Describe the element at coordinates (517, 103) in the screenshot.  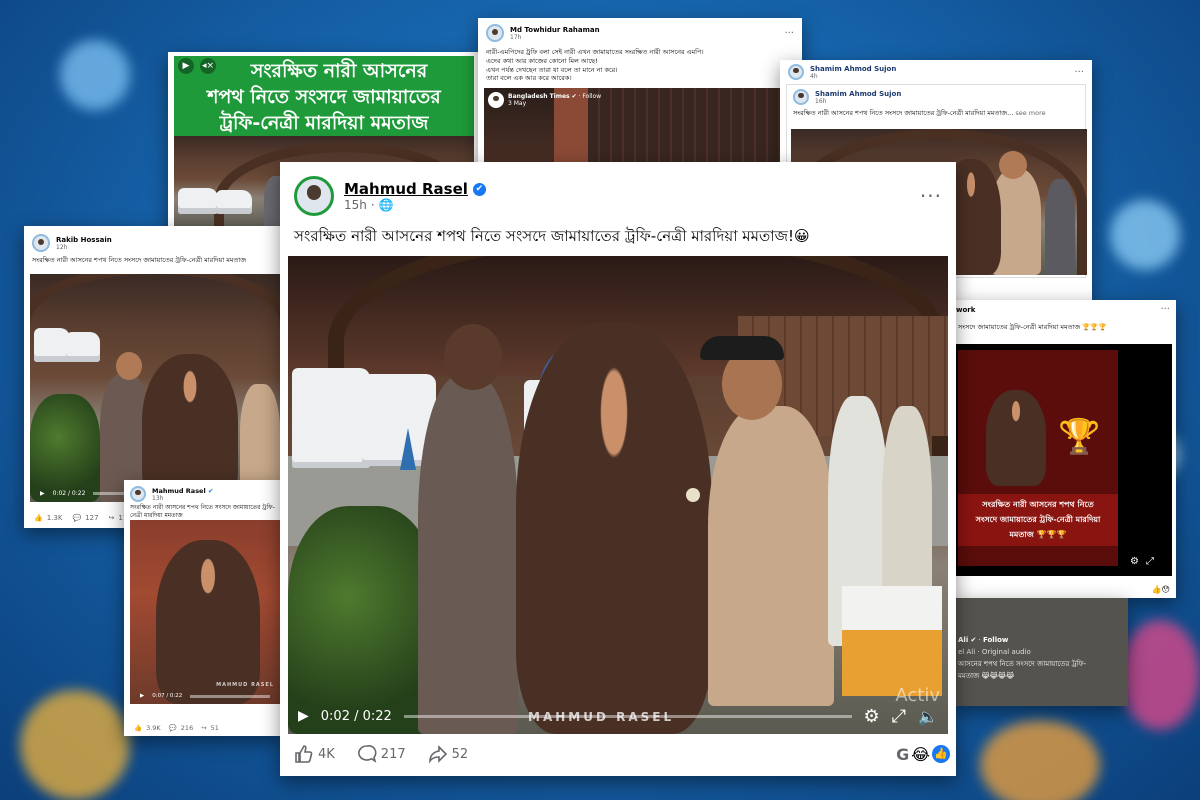
I see `shared-date: 3 May` at that location.